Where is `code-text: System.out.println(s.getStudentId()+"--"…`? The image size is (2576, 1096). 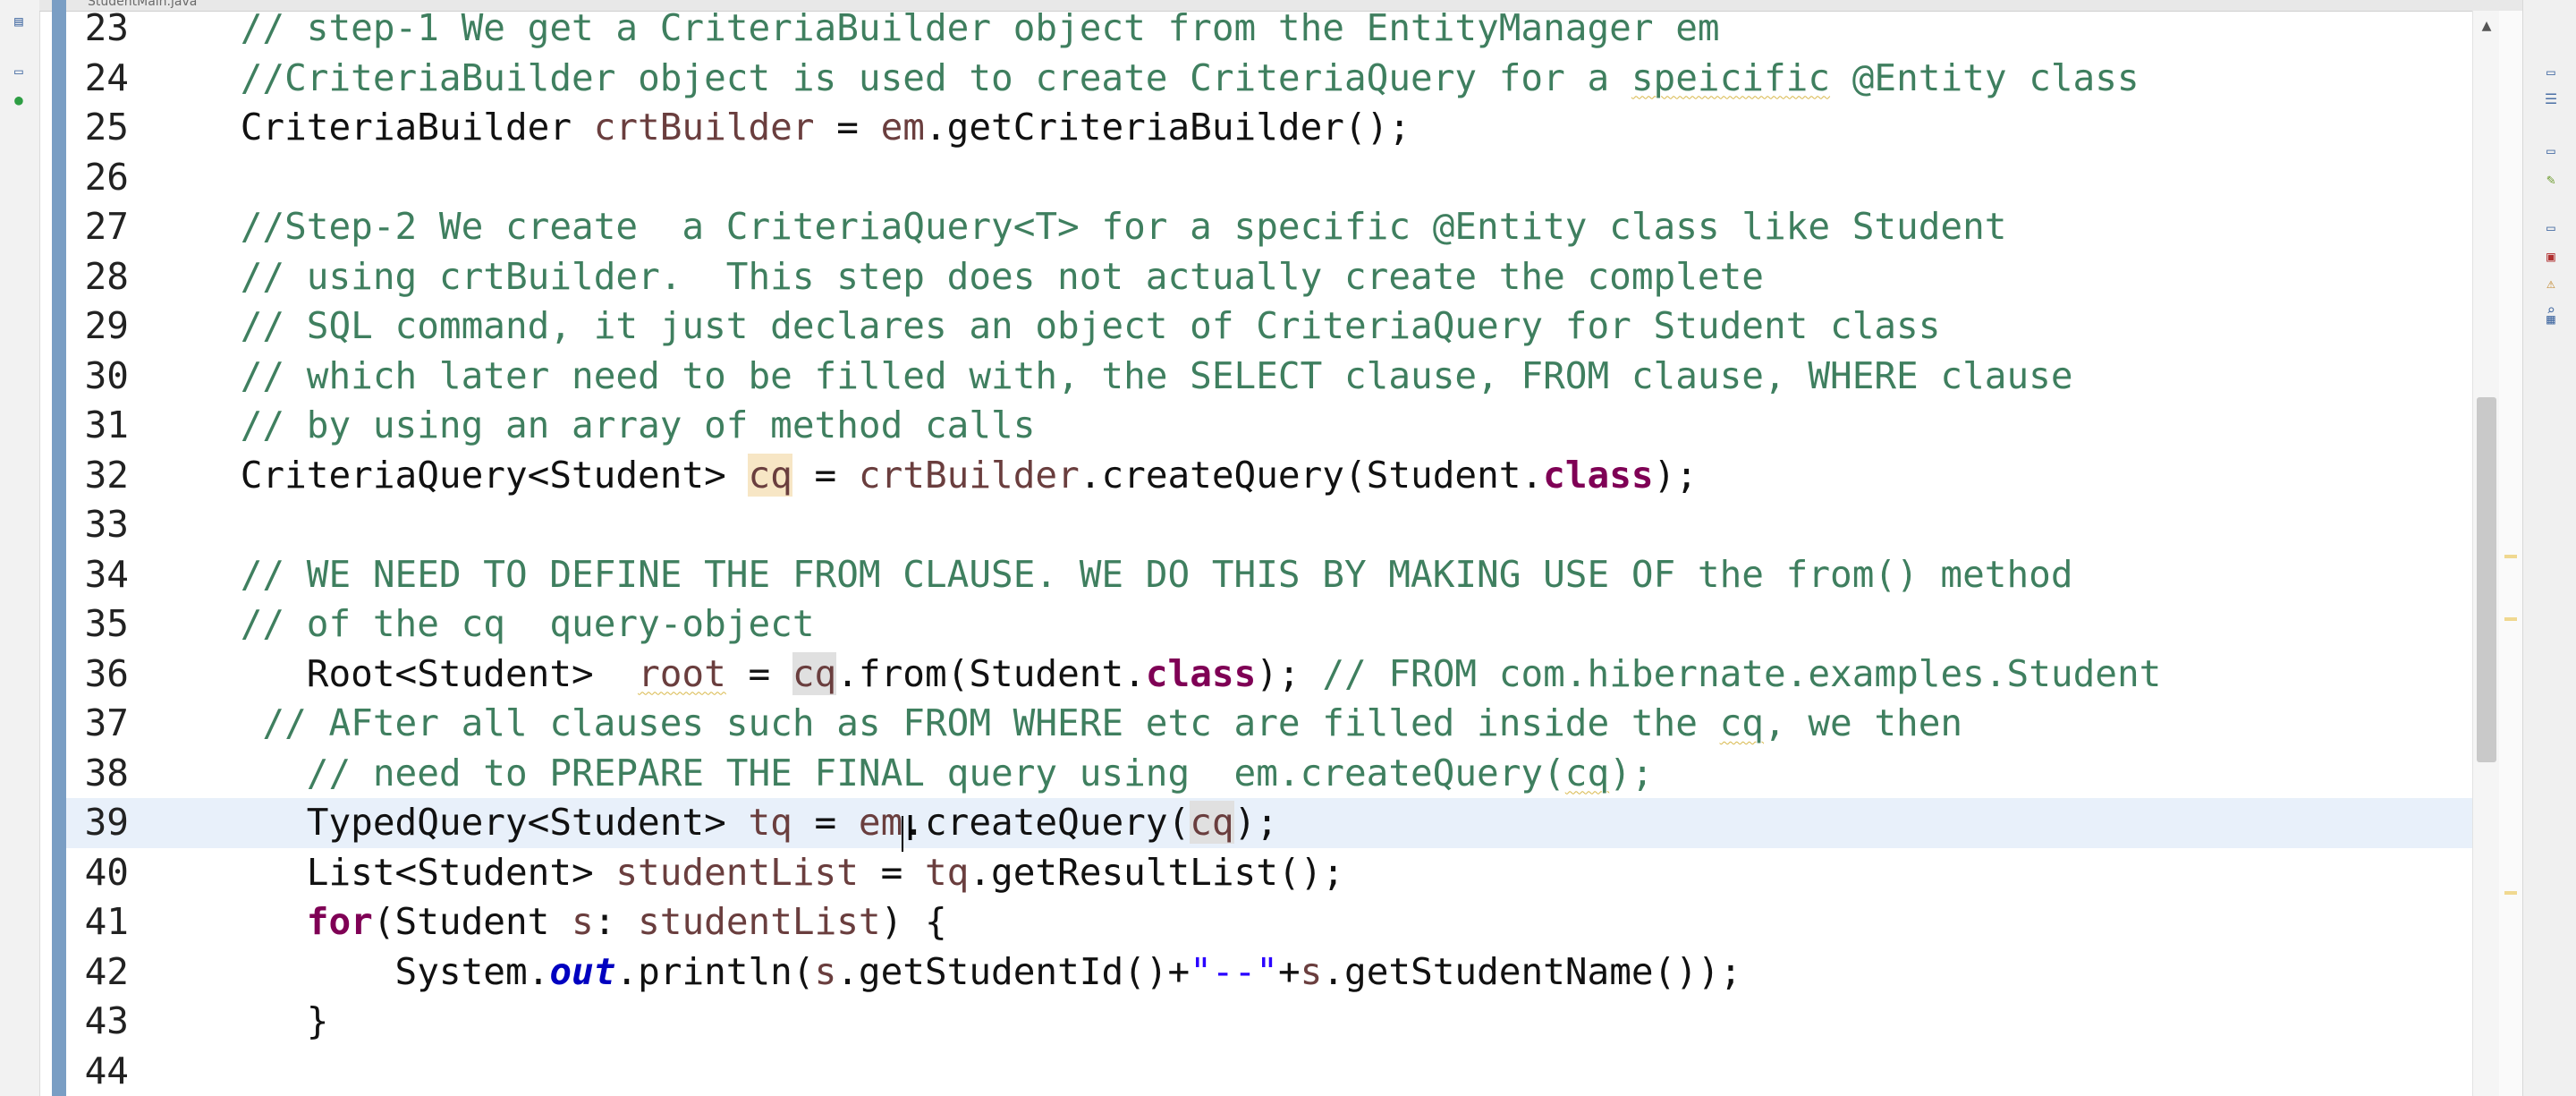 code-text: System.out.println(s.getStudentId()+"--"… is located at coordinates (947, 972).